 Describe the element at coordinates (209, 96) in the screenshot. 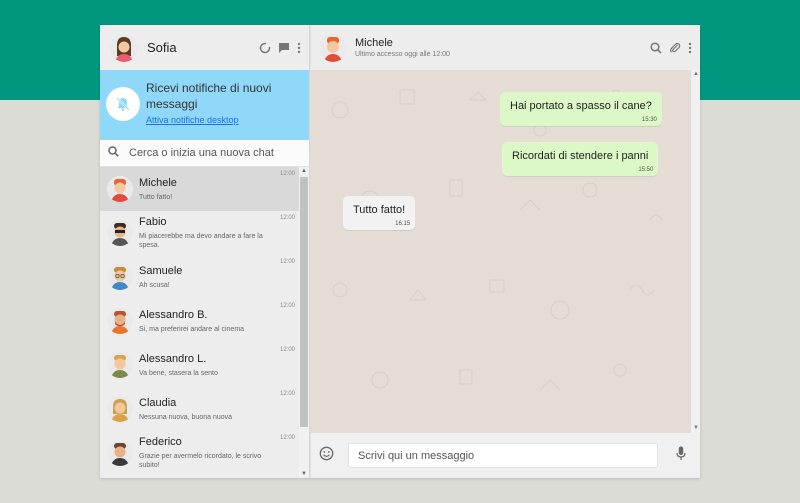

I see `notification-title: Ricevi notifiche di nuovi messaggi` at that location.